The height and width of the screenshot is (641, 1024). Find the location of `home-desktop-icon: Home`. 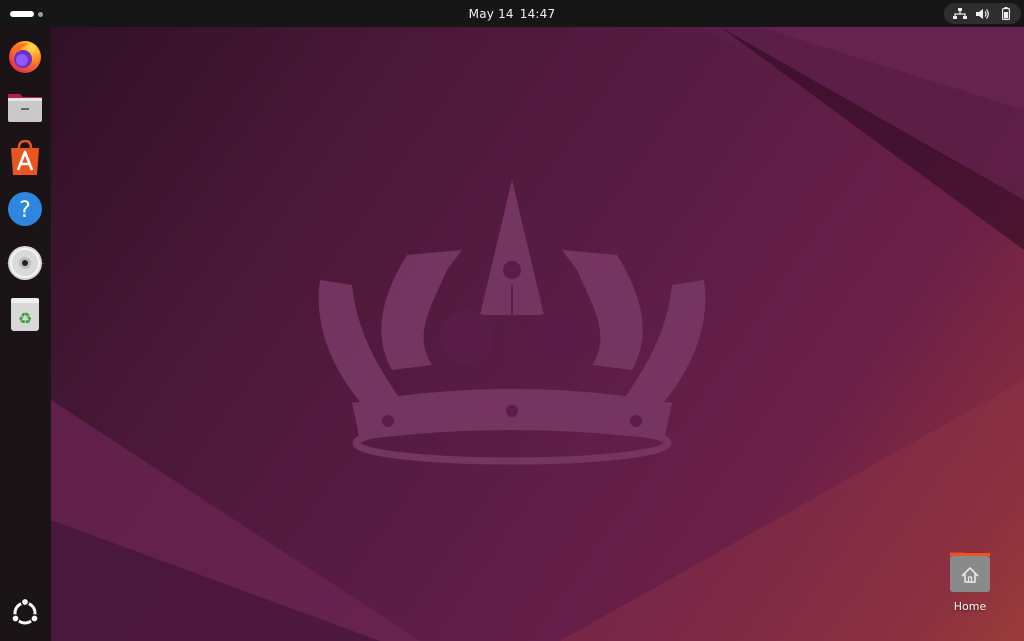

home-desktop-icon: Home is located at coordinates (970, 584).